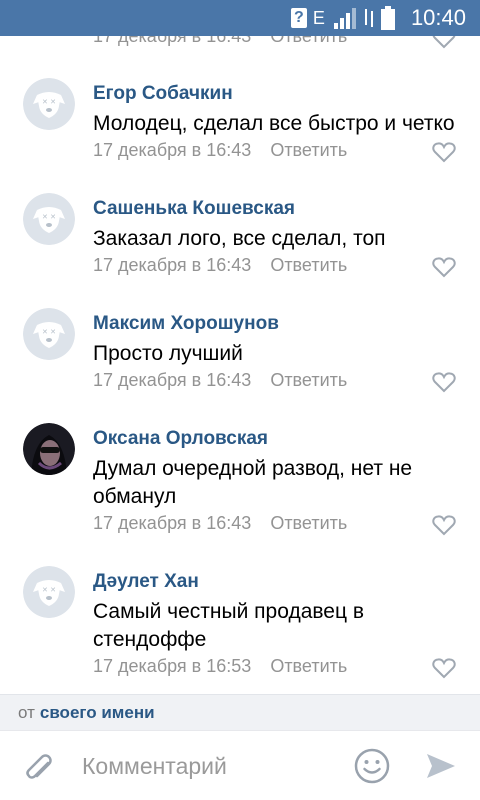 This screenshot has height=800, width=480. I want to click on comment-text: Думал очередной развод, нет не обманул, so click(253, 482).